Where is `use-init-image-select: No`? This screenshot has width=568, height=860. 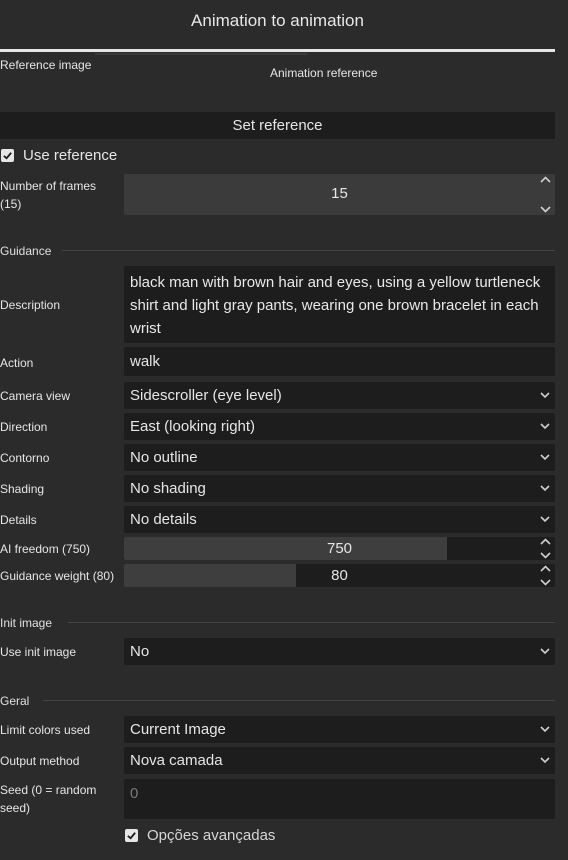 use-init-image-select: No is located at coordinates (339, 651).